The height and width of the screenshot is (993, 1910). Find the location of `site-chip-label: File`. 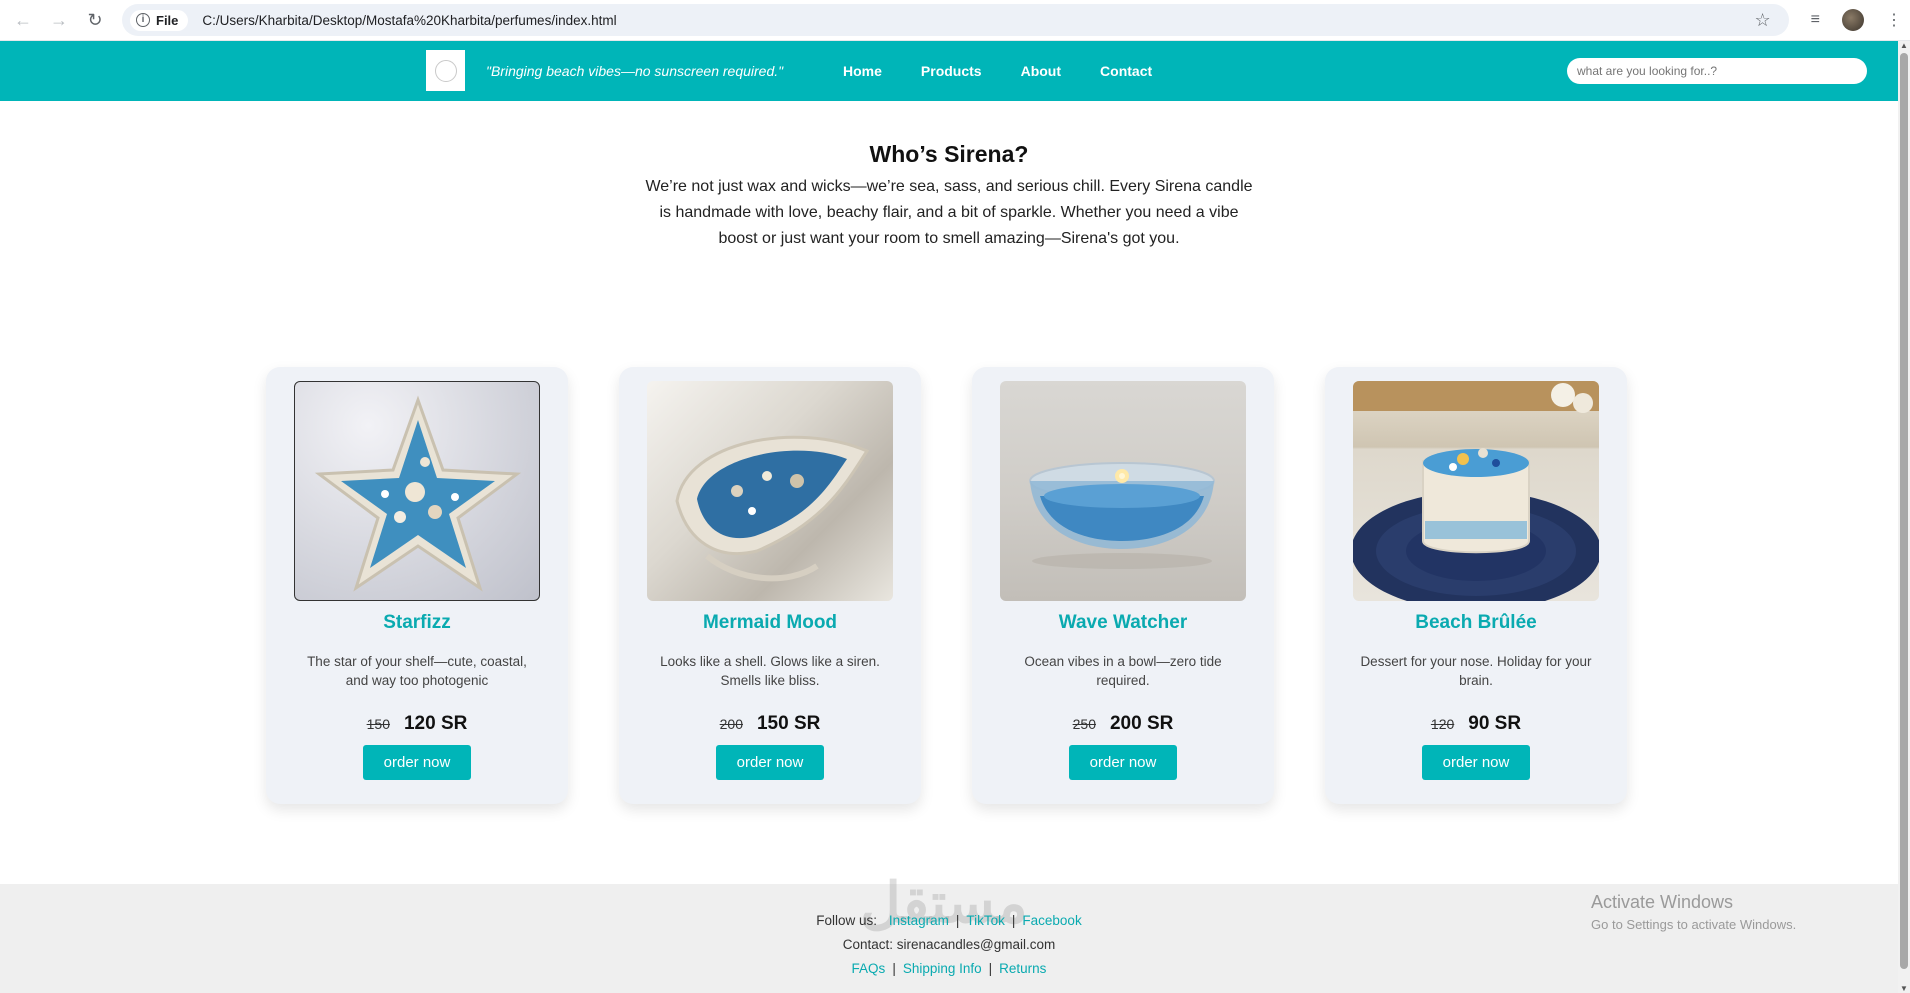

site-chip-label: File is located at coordinates (167, 20).